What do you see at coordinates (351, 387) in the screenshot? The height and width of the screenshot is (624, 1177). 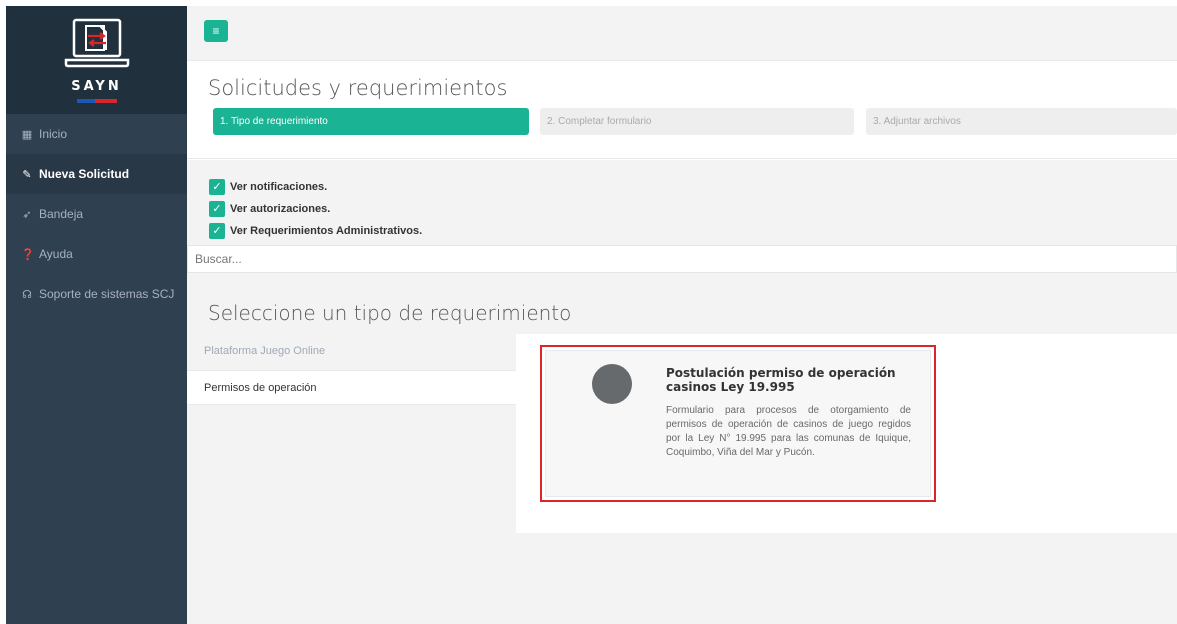 I see `tab-permisos-de-operacion: Permisos de operación` at bounding box center [351, 387].